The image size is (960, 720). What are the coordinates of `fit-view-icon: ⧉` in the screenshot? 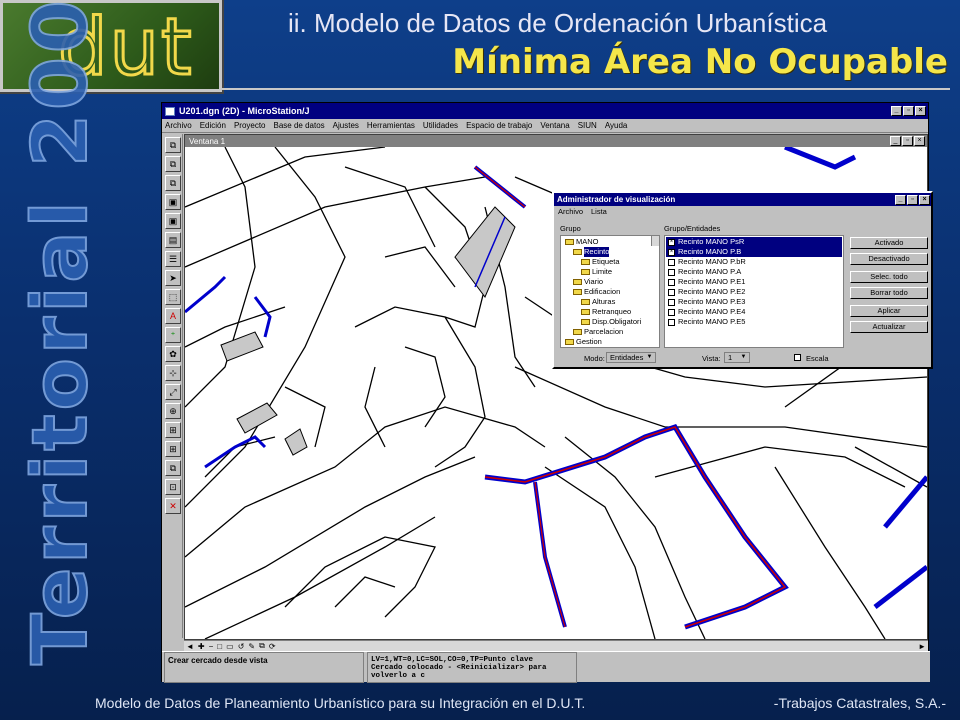 It's located at (173, 468).